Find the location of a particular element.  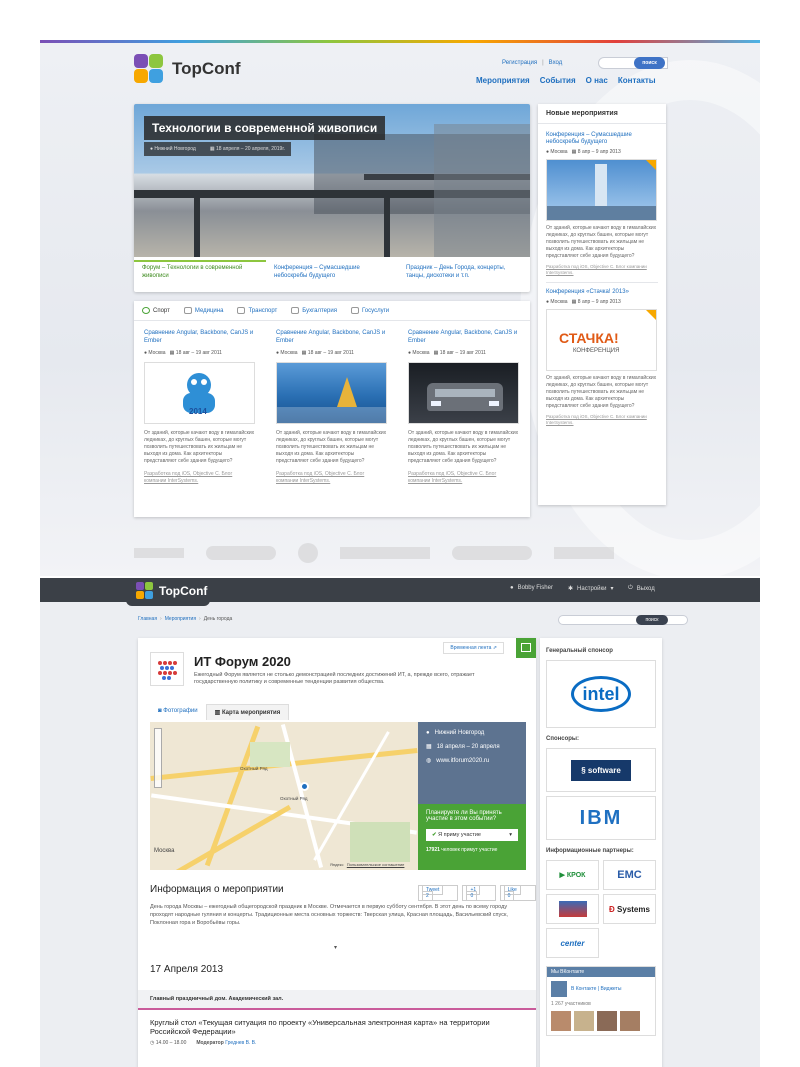

breadcrumb-events: Мероприятия is located at coordinates (180, 619).